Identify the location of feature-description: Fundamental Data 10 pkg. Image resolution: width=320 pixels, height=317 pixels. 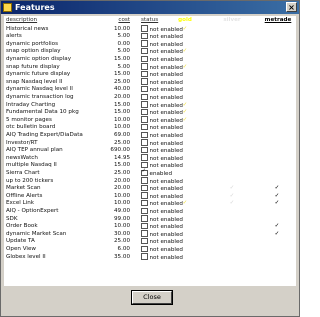
(42, 112).